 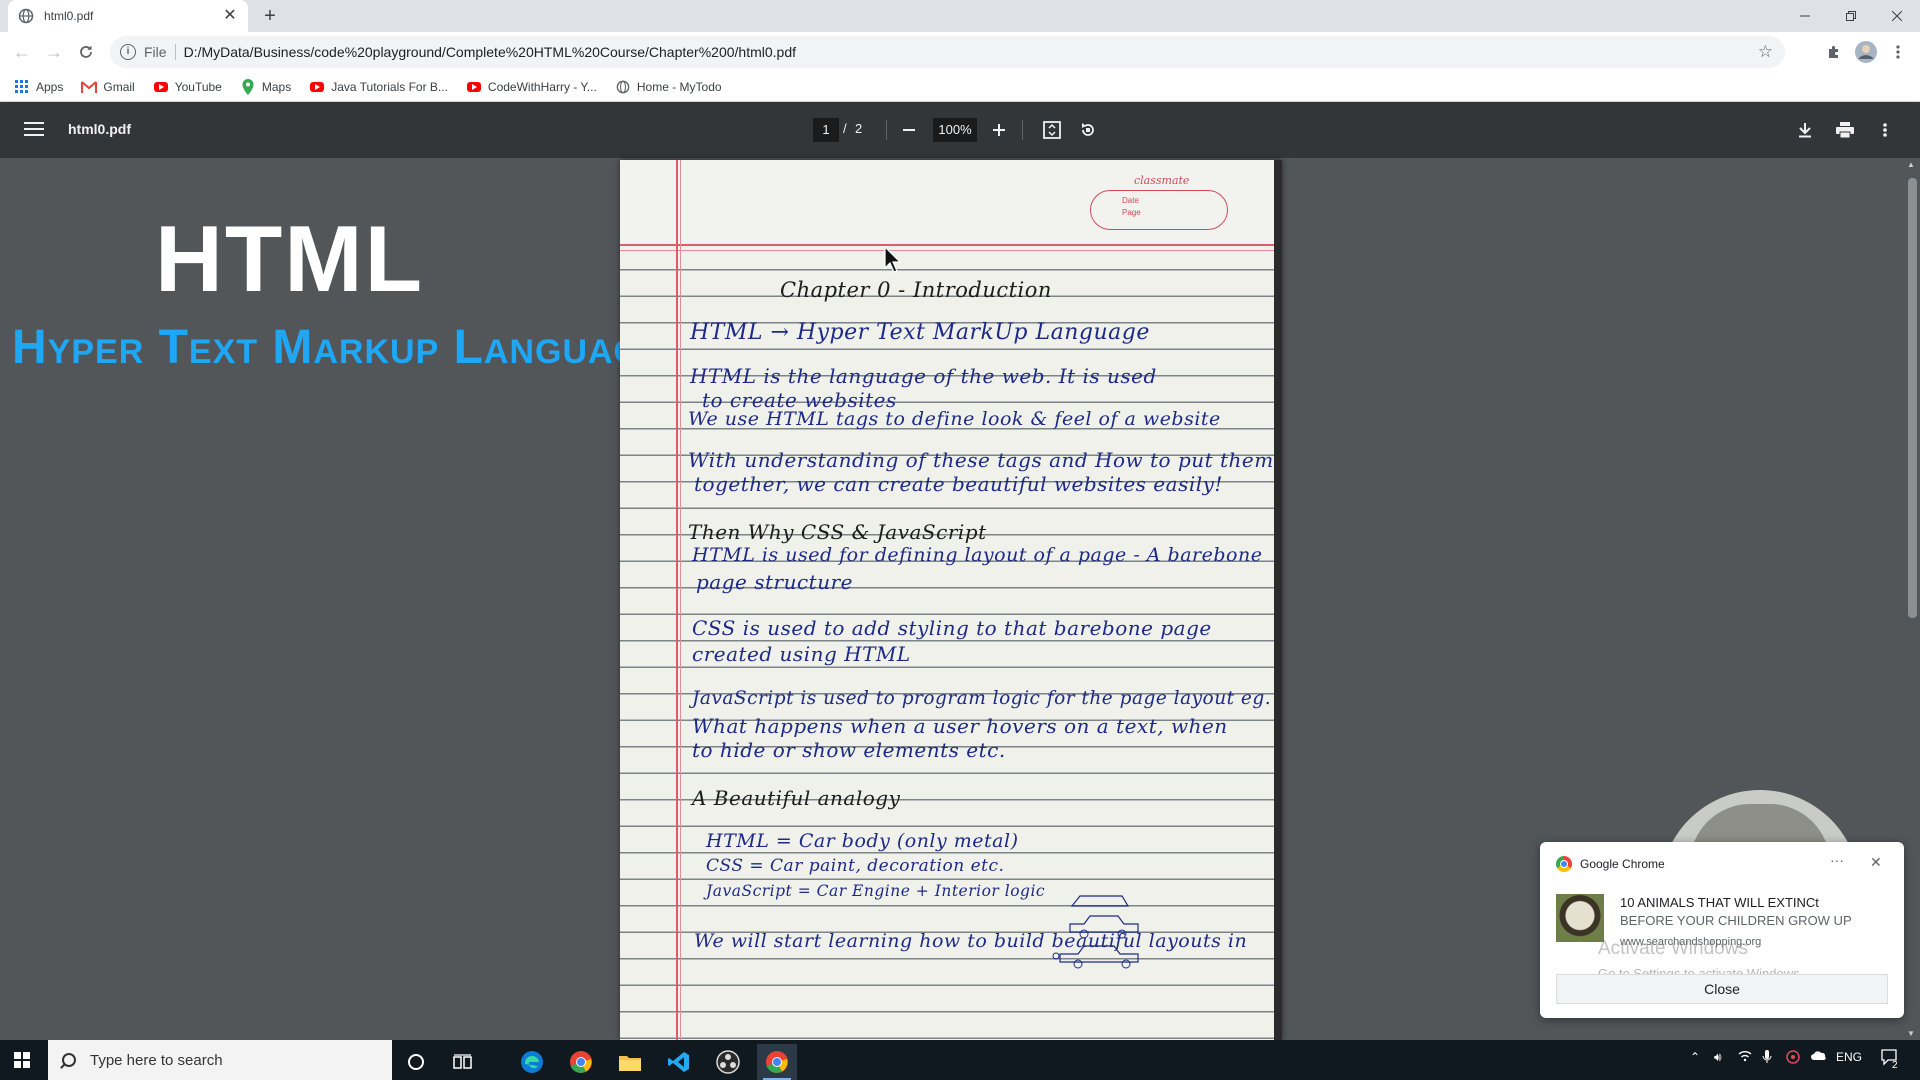 I want to click on forward-arrow-icon: →, so click(x=54, y=52).